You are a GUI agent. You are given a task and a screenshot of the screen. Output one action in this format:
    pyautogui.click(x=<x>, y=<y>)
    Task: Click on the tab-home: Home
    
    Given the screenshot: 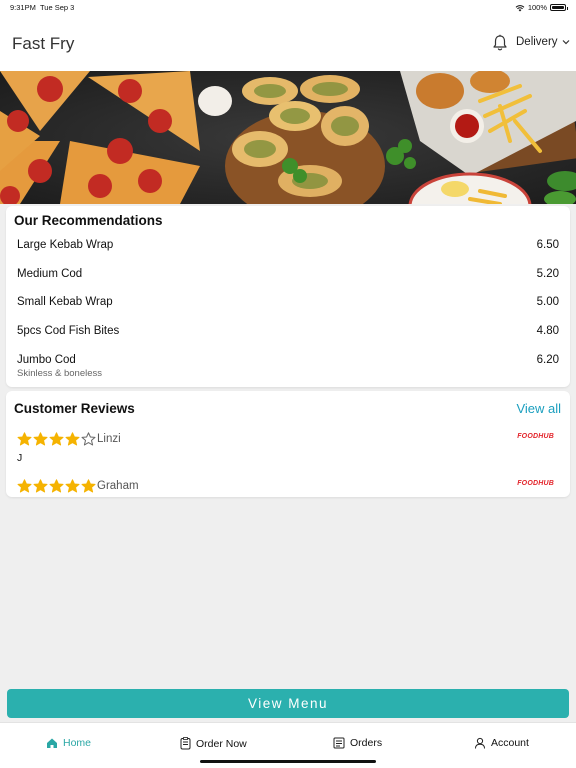 What is the action you would take?
    pyautogui.click(x=68, y=743)
    